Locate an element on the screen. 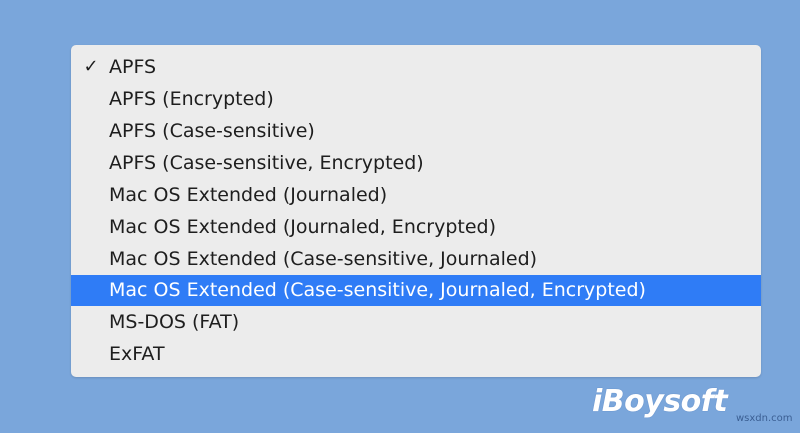  menu-item-ms-dos-fat: MS-DOS (FAT) is located at coordinates (416, 322).